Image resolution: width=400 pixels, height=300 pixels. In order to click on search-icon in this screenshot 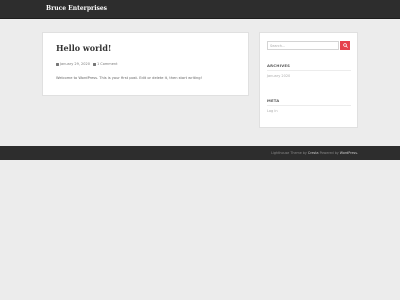, I will do `click(345, 45)`.